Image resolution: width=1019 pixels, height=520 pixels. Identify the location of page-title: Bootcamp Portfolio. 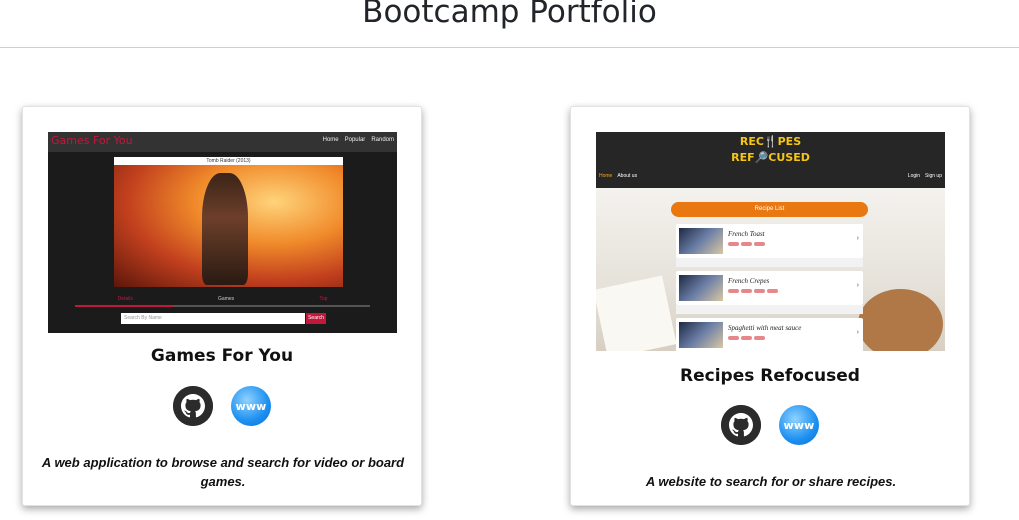
(509, 15).